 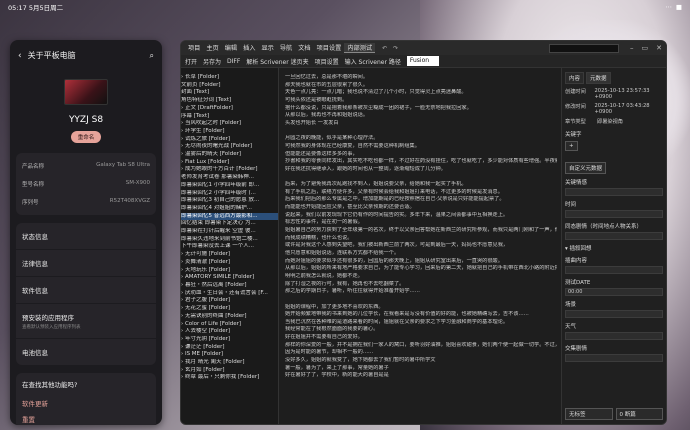 I want to click on editor-line: 月圆之夜的晚能，似乎是某种心理疗法。, so click(x=332, y=138).